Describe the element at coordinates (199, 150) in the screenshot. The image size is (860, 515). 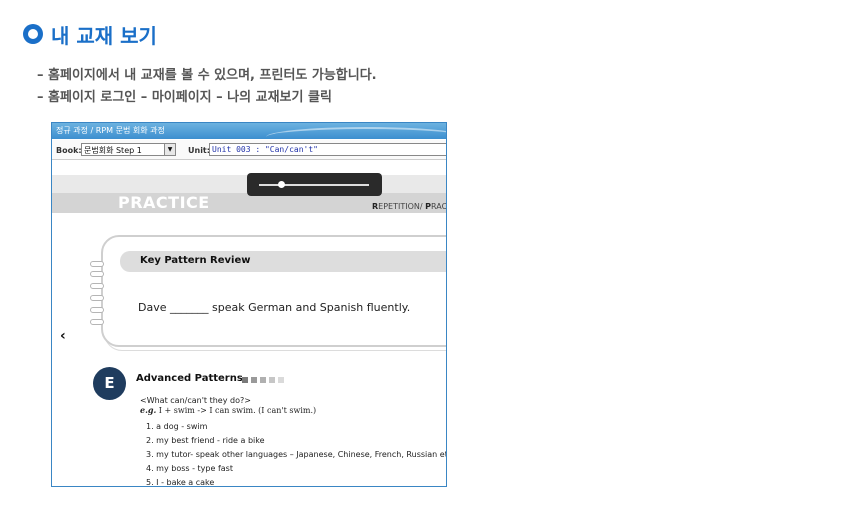
I see `unit-label: Unit:` at that location.